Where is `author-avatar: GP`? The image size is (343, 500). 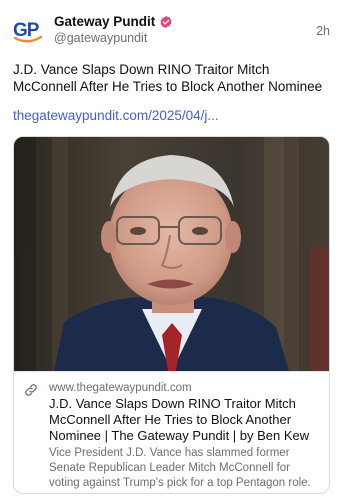 author-avatar: GP is located at coordinates (28, 30).